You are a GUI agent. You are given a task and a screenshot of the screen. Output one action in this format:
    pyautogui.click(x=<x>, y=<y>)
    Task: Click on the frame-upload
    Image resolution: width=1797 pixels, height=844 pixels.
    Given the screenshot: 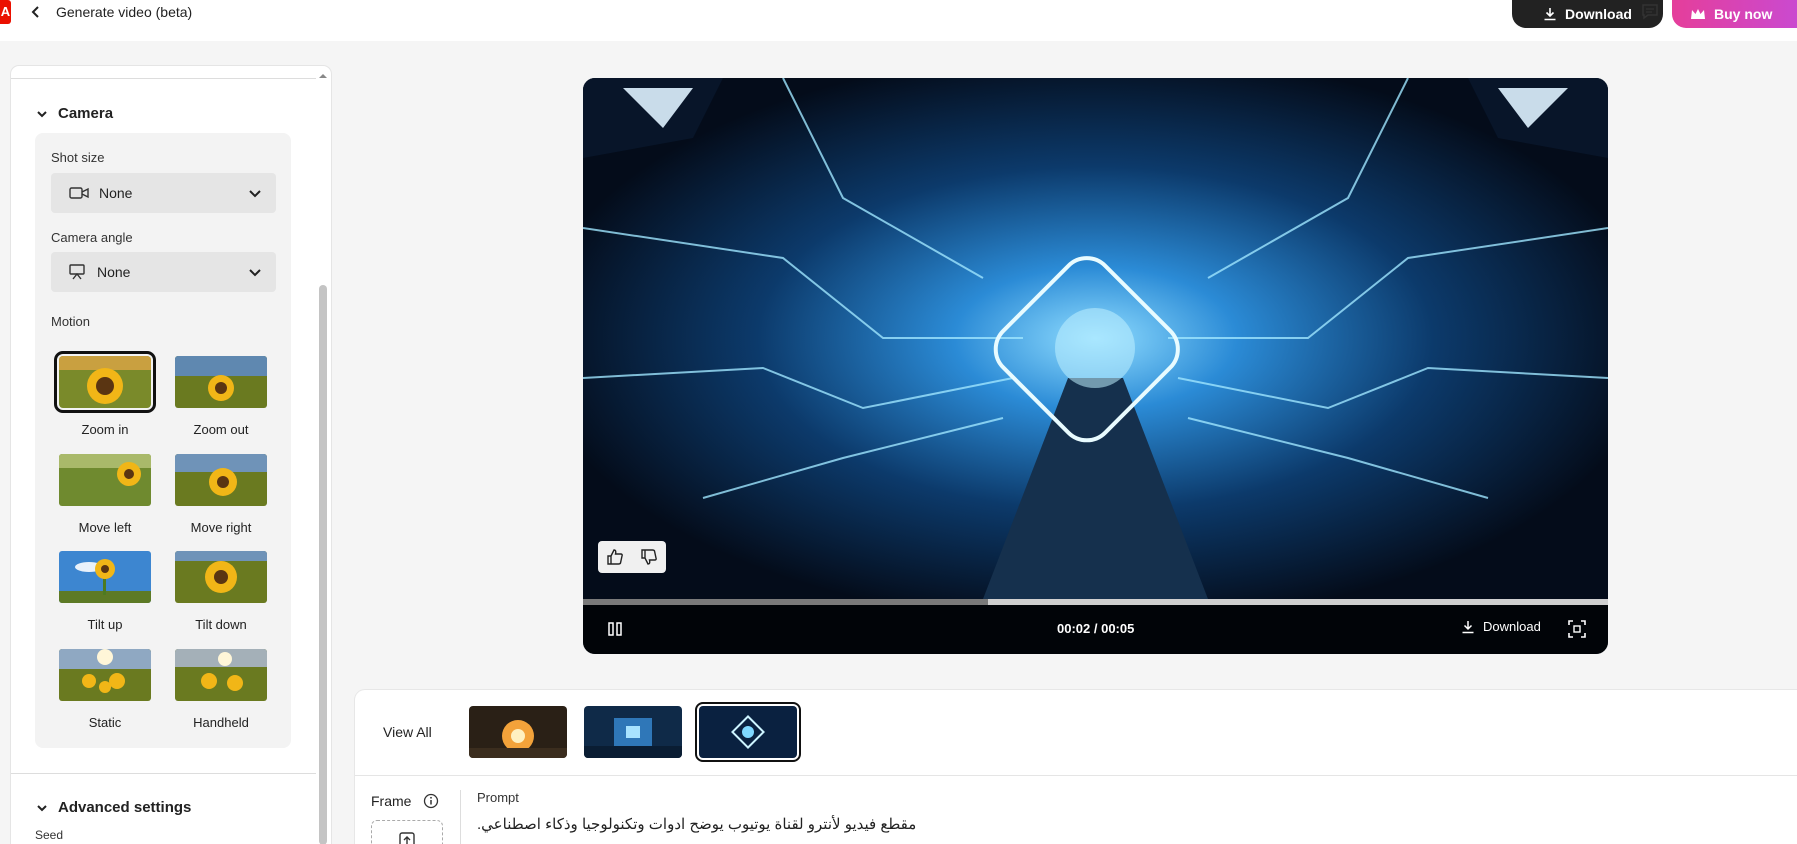 What is the action you would take?
    pyautogui.click(x=407, y=832)
    